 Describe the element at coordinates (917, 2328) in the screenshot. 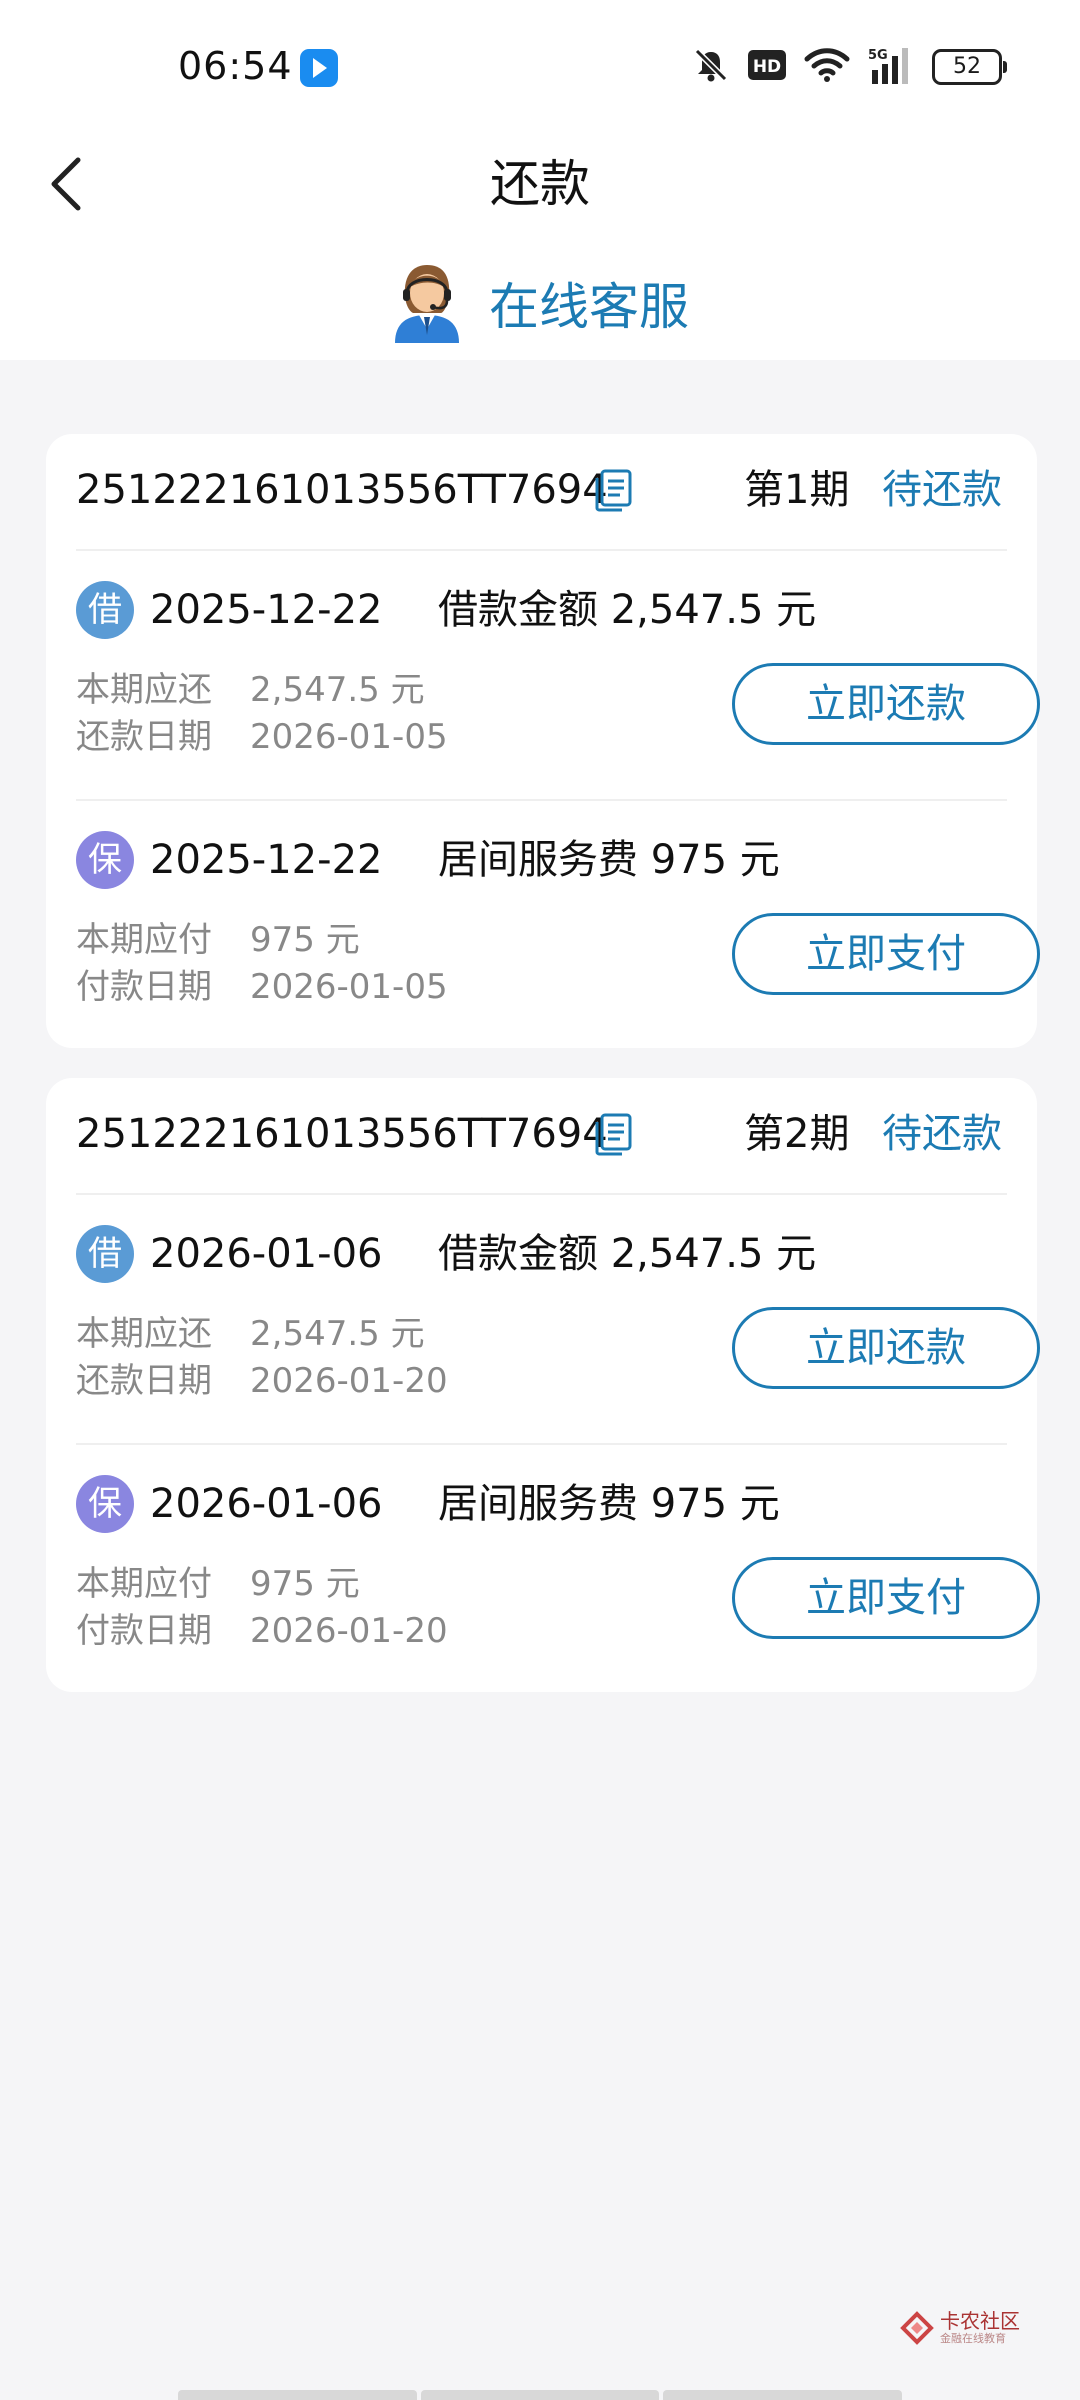

I see `watermark-logo-icon` at that location.